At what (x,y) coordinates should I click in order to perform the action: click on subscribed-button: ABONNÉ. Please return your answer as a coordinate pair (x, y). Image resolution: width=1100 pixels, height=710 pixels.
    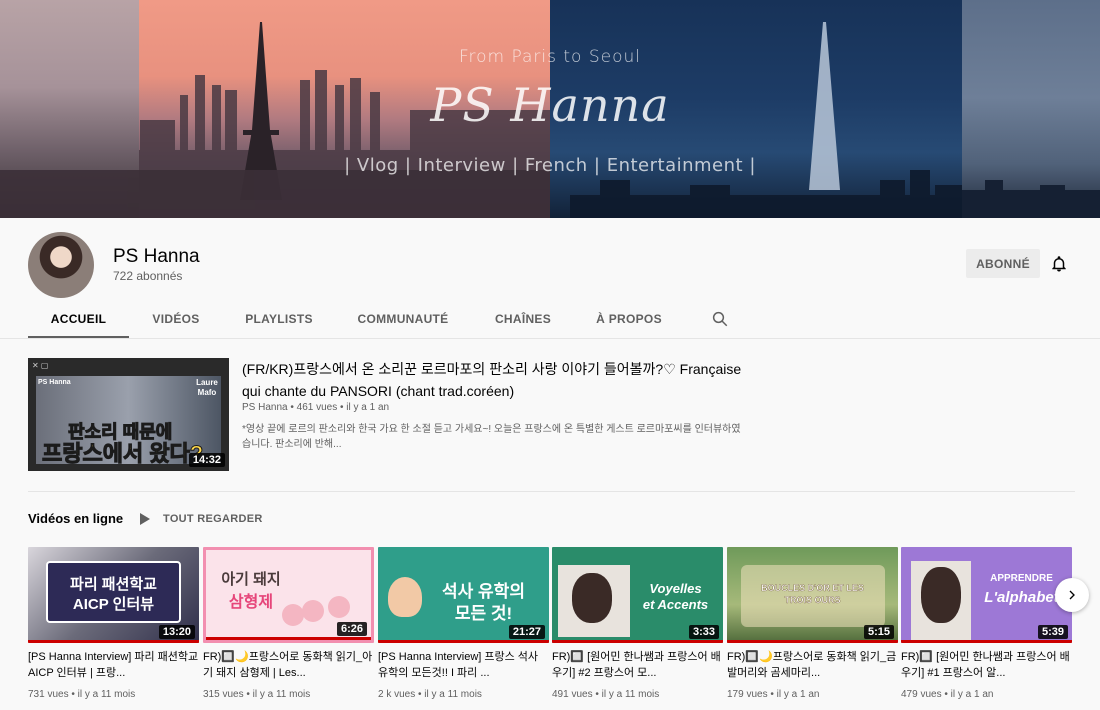
    Looking at the image, I should click on (1003, 263).